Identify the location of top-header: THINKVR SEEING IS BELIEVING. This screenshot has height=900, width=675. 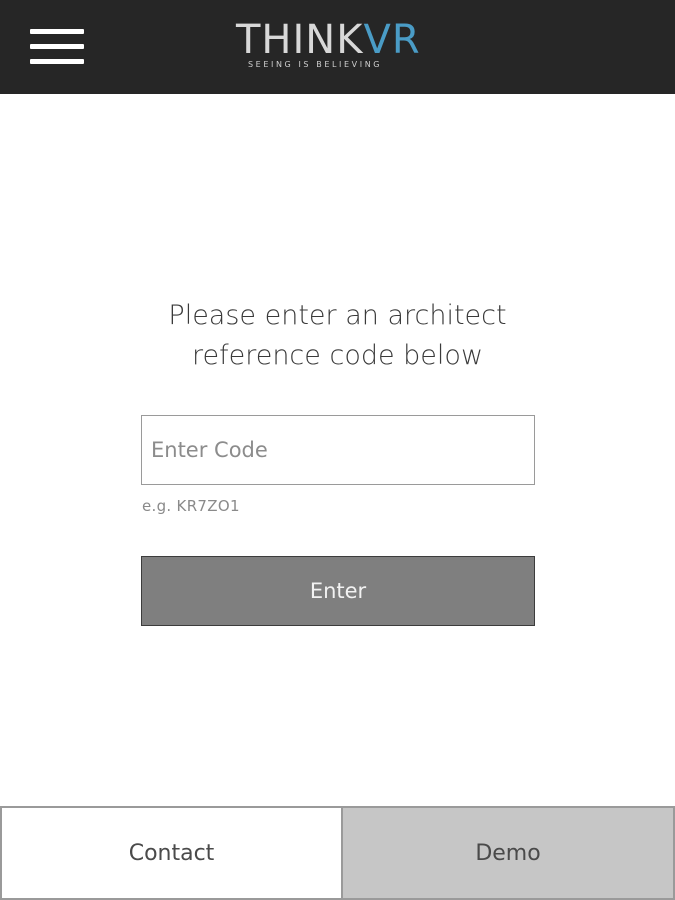
(337, 47).